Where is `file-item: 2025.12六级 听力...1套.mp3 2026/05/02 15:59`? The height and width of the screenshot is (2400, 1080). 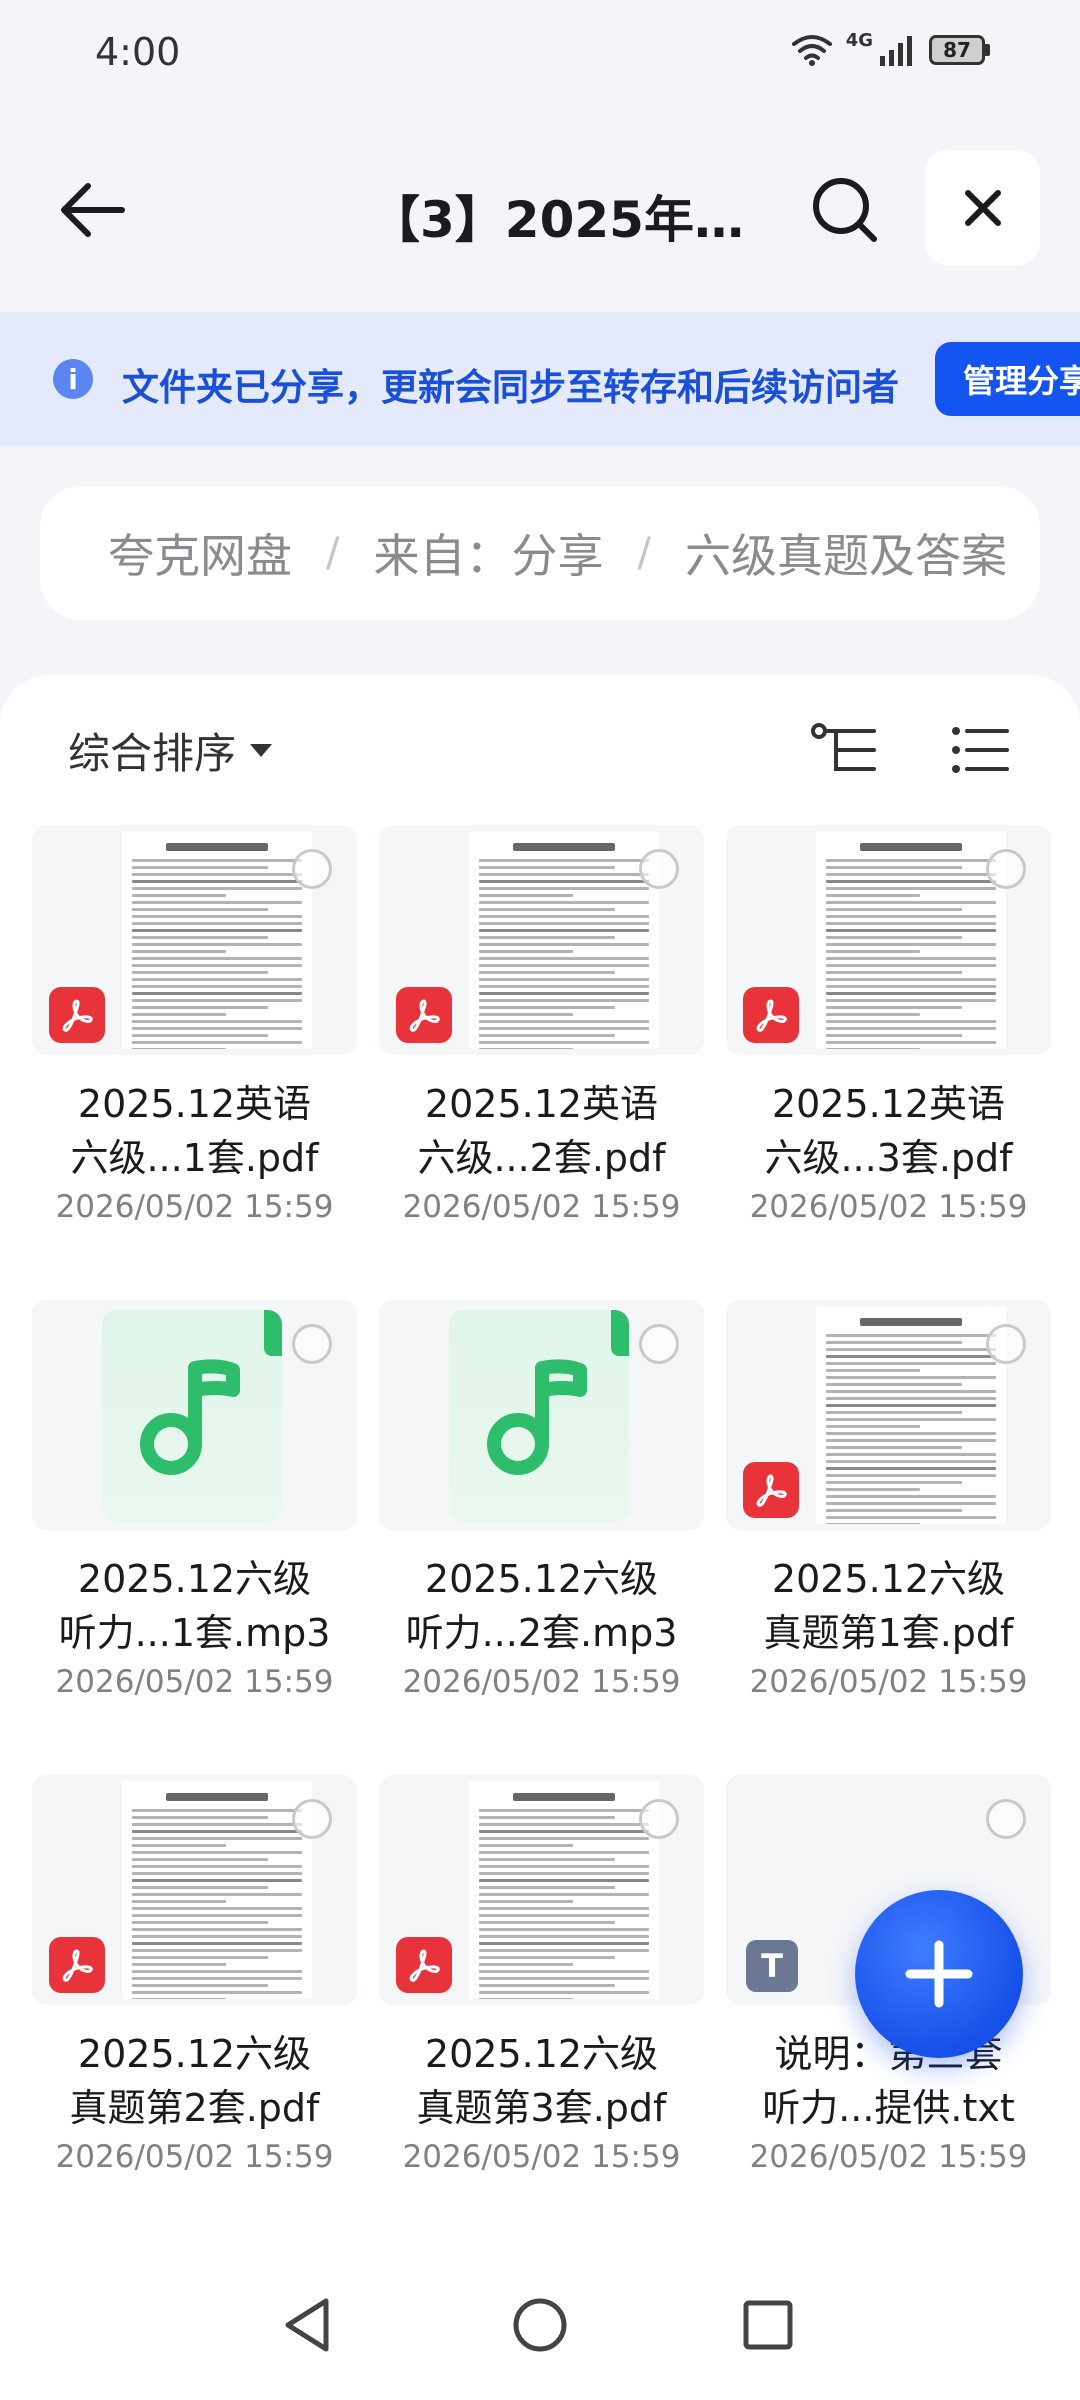
file-item: 2025.12六级 听力...1套.mp3 2026/05/02 15:59 is located at coordinates (194, 1500).